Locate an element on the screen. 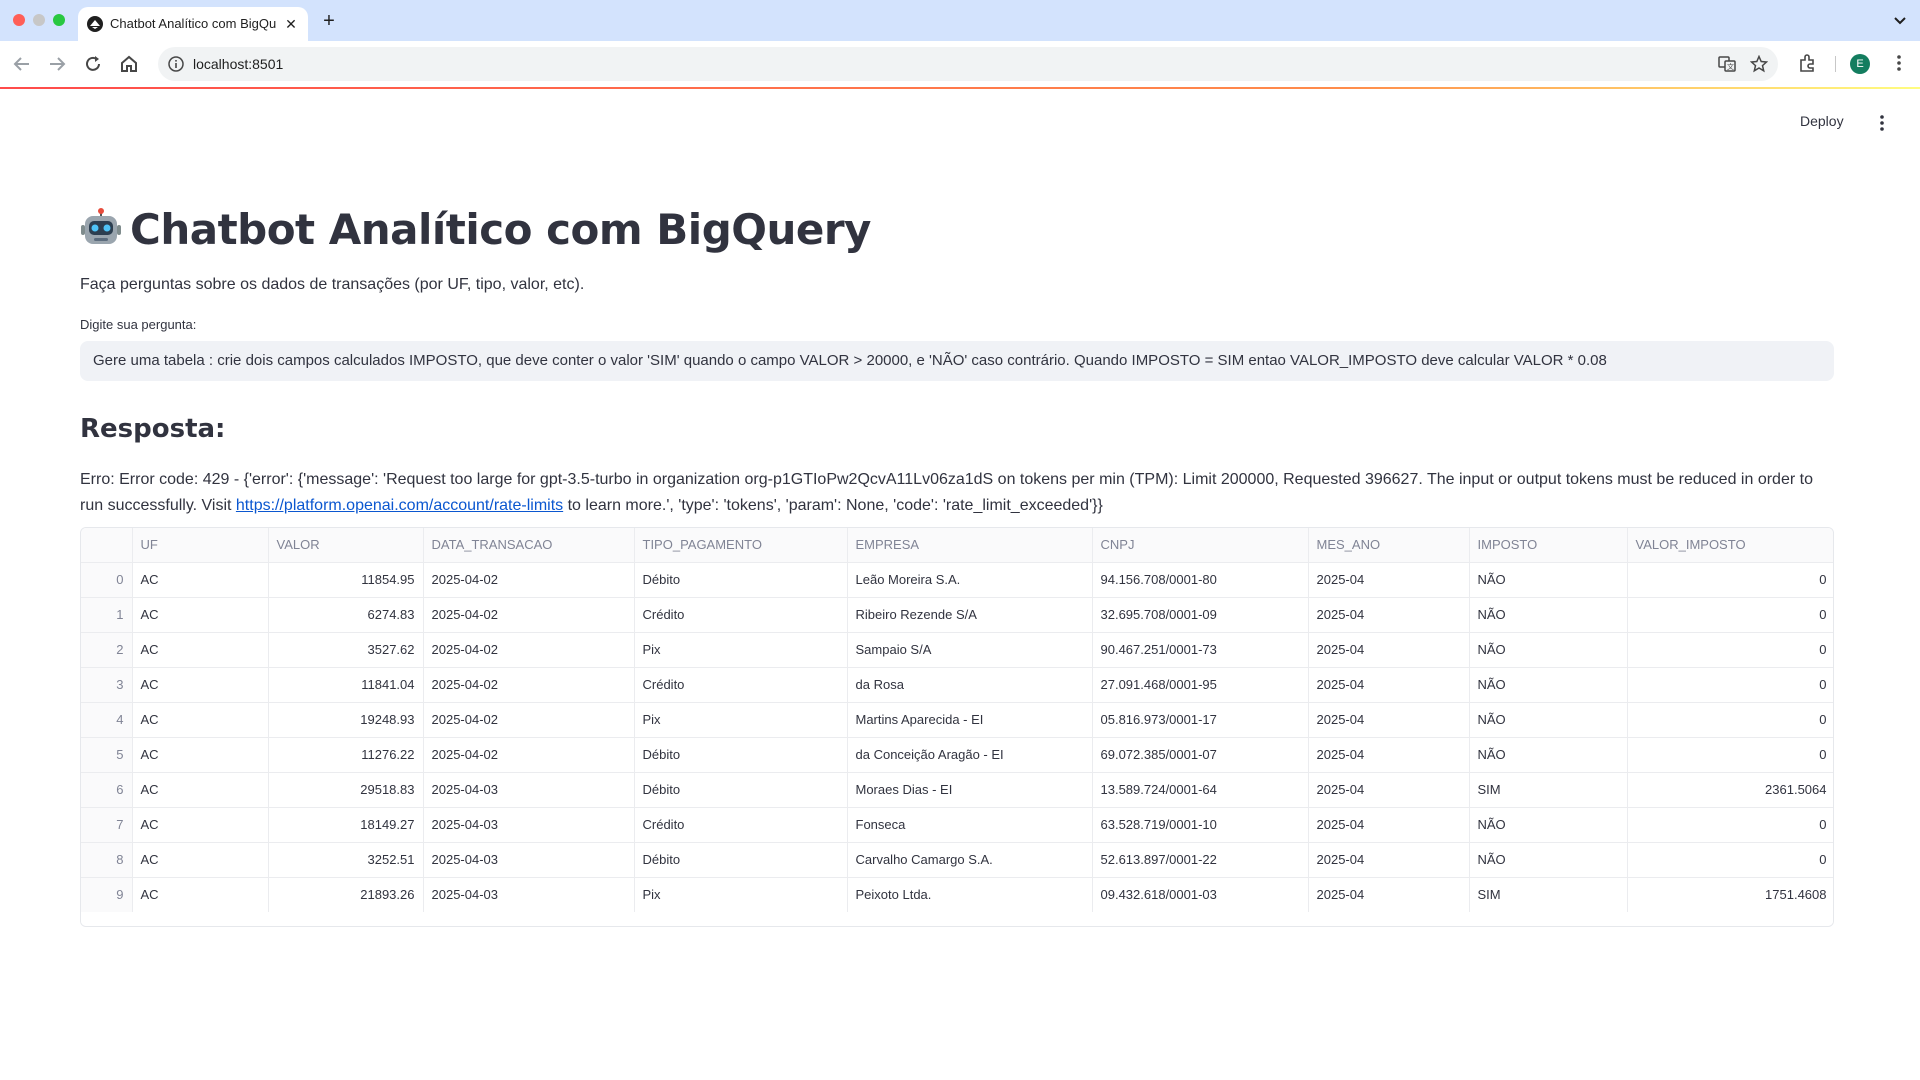 The height and width of the screenshot is (1080, 1920). table-cell: 3527.62 is located at coordinates (346, 650).